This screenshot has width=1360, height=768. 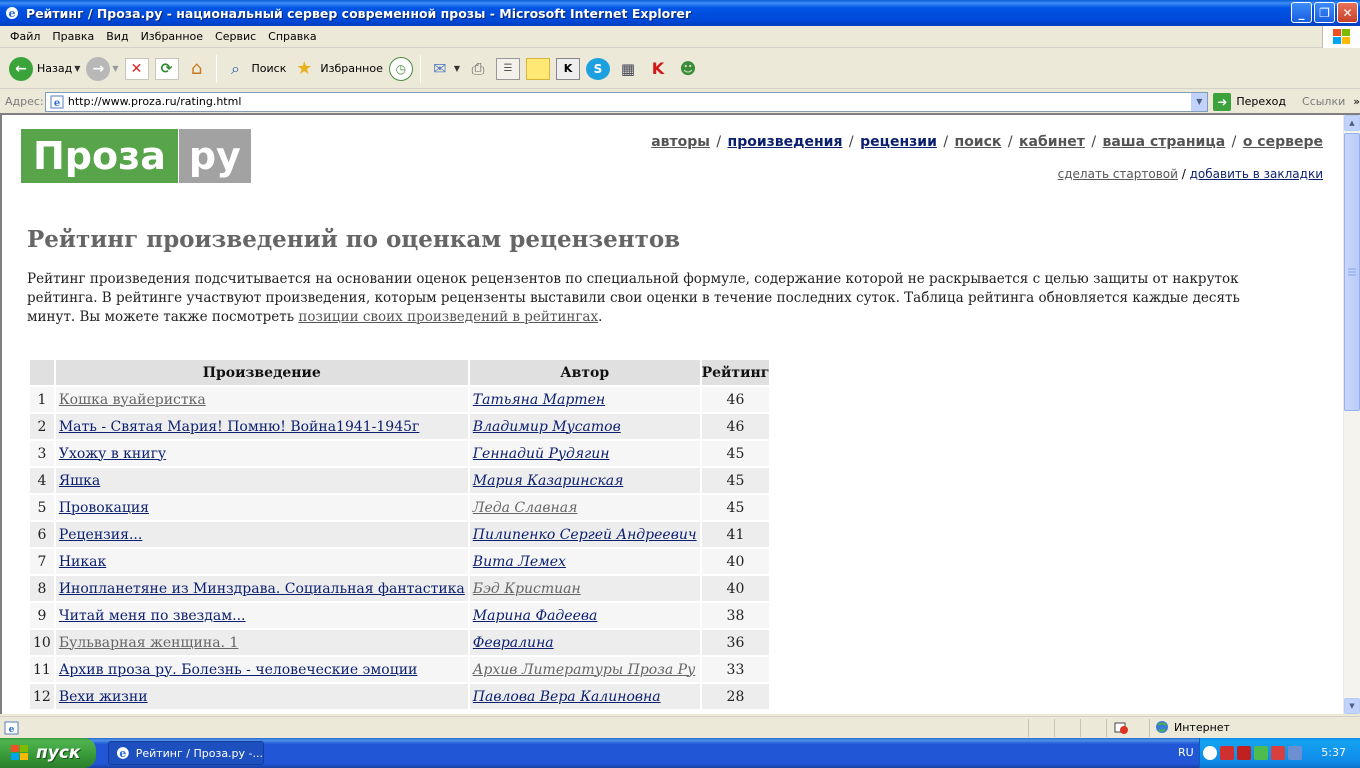 I want to click on work-link: Провокация, so click(x=104, y=508).